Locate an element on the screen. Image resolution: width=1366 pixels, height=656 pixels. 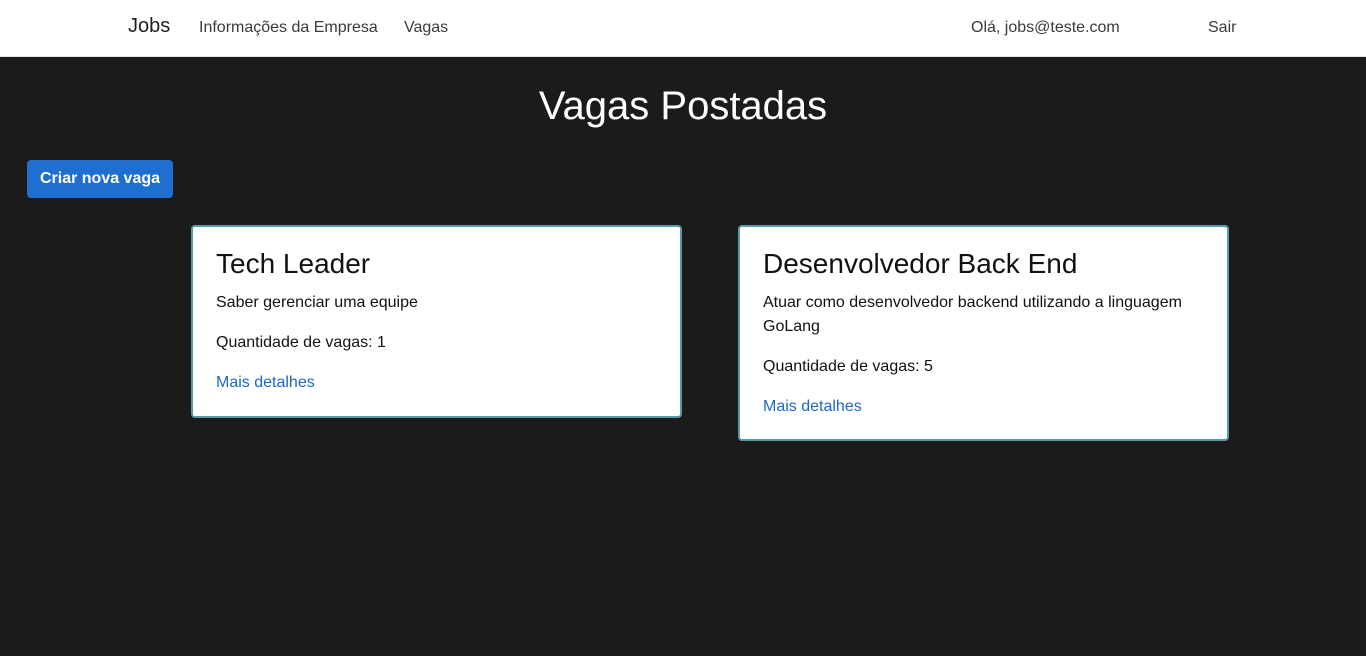
logout-link: Sair is located at coordinates (1222, 28).